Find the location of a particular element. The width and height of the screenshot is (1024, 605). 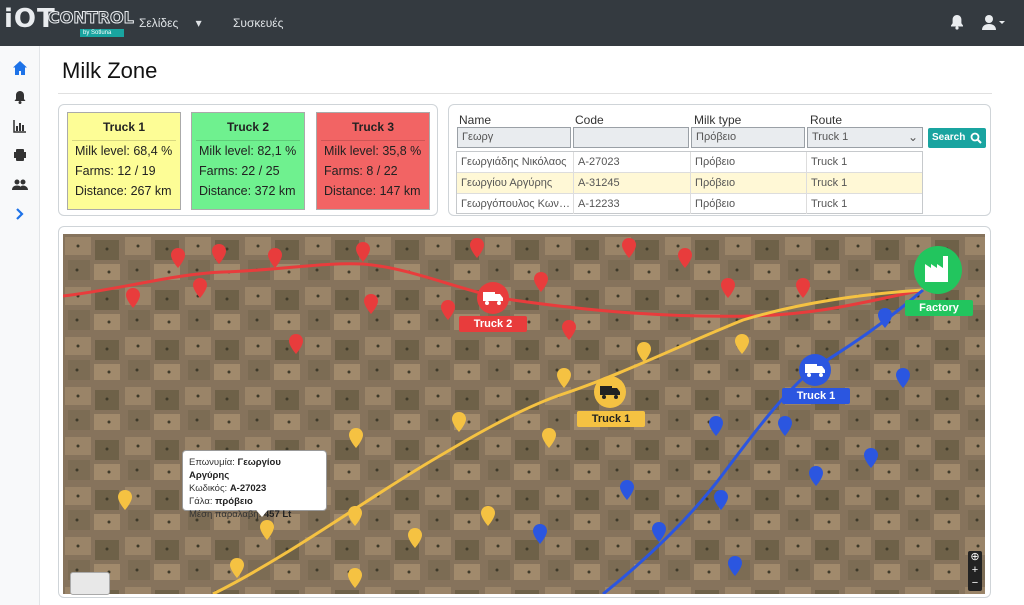

map-type-toggle is located at coordinates (90, 583).